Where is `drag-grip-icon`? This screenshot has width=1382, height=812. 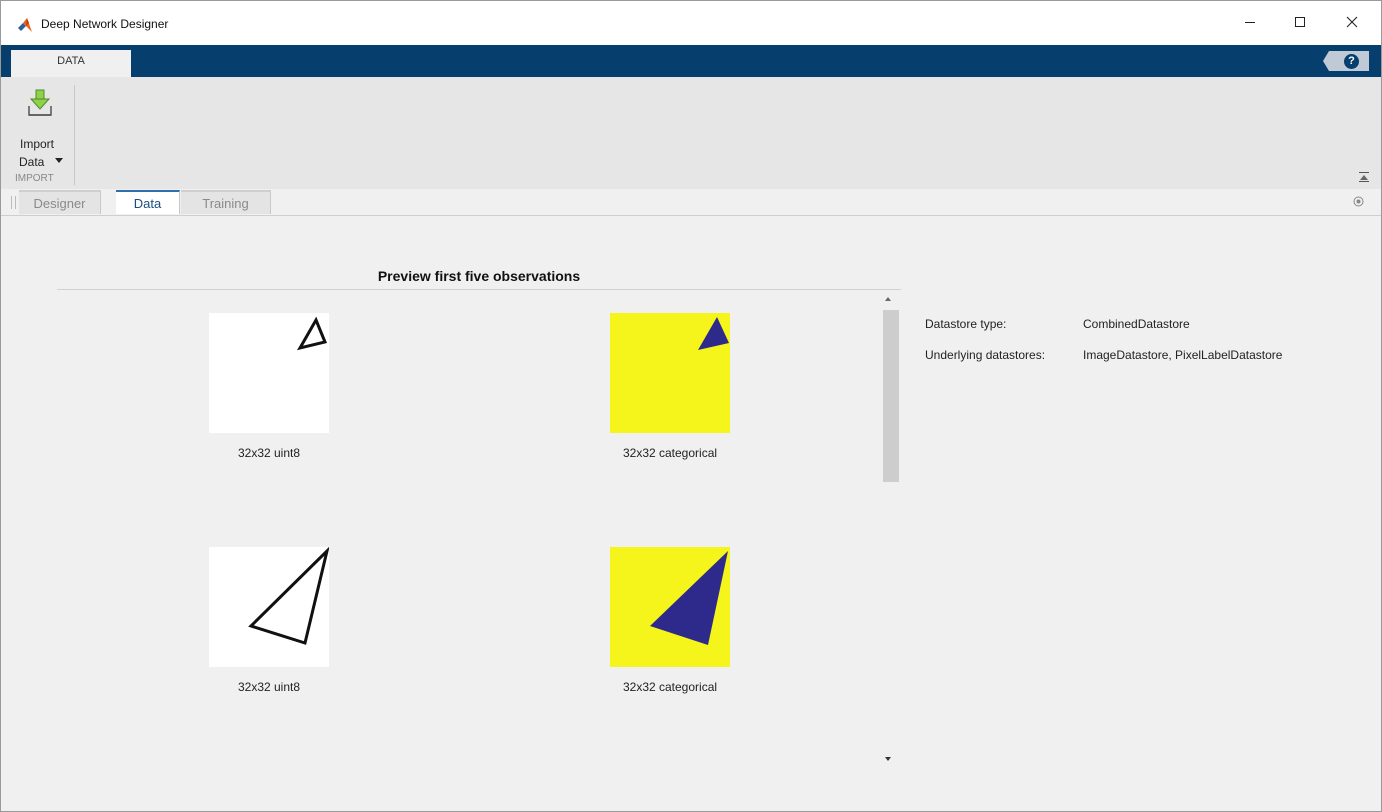
drag-grip-icon is located at coordinates (13, 202).